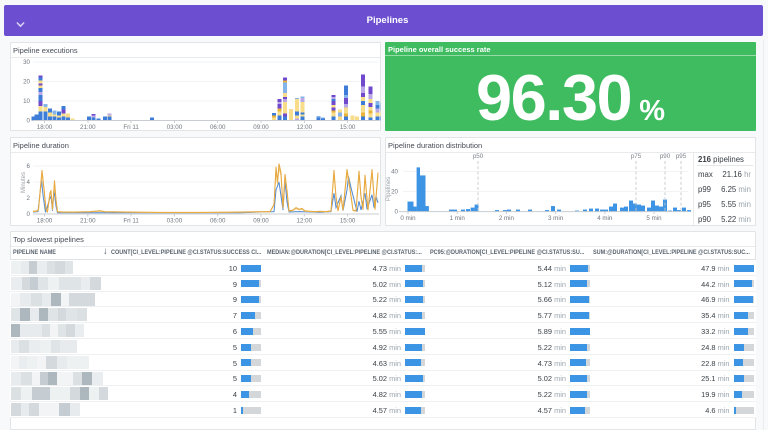 Image resolution: width=768 pixels, height=430 pixels. Describe the element at coordinates (29, 182) in the screenshot. I see `svg-text: 4` at that location.